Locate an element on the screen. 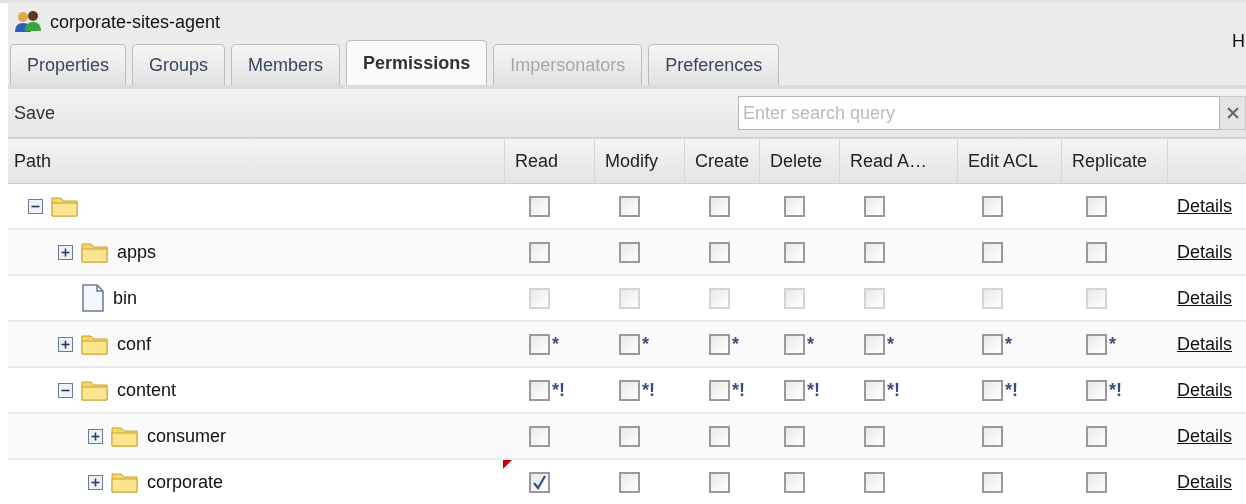 This screenshot has width=1246, height=504. table-row: Details is located at coordinates (627, 207).